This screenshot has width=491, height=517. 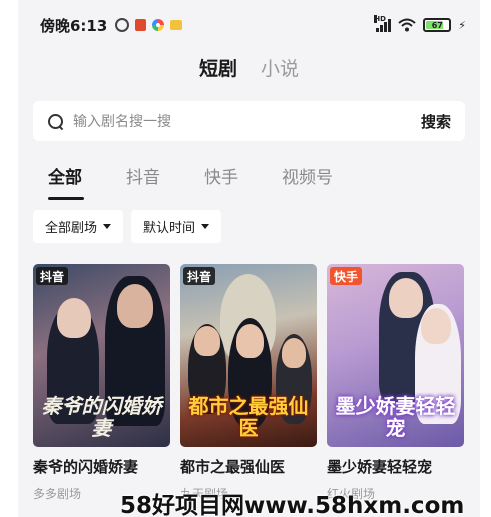 I want to click on message-notification-icon, so click(x=176, y=25).